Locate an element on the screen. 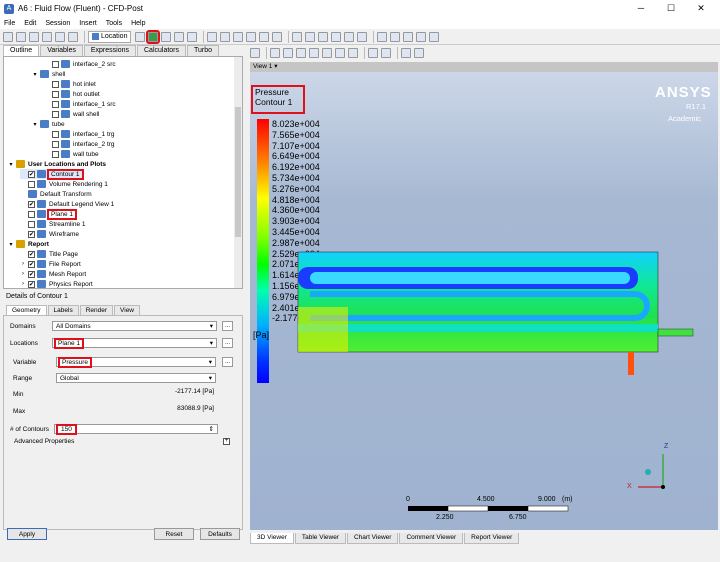  tab-table-viewer: Table Viewer is located at coordinates (320, 538).